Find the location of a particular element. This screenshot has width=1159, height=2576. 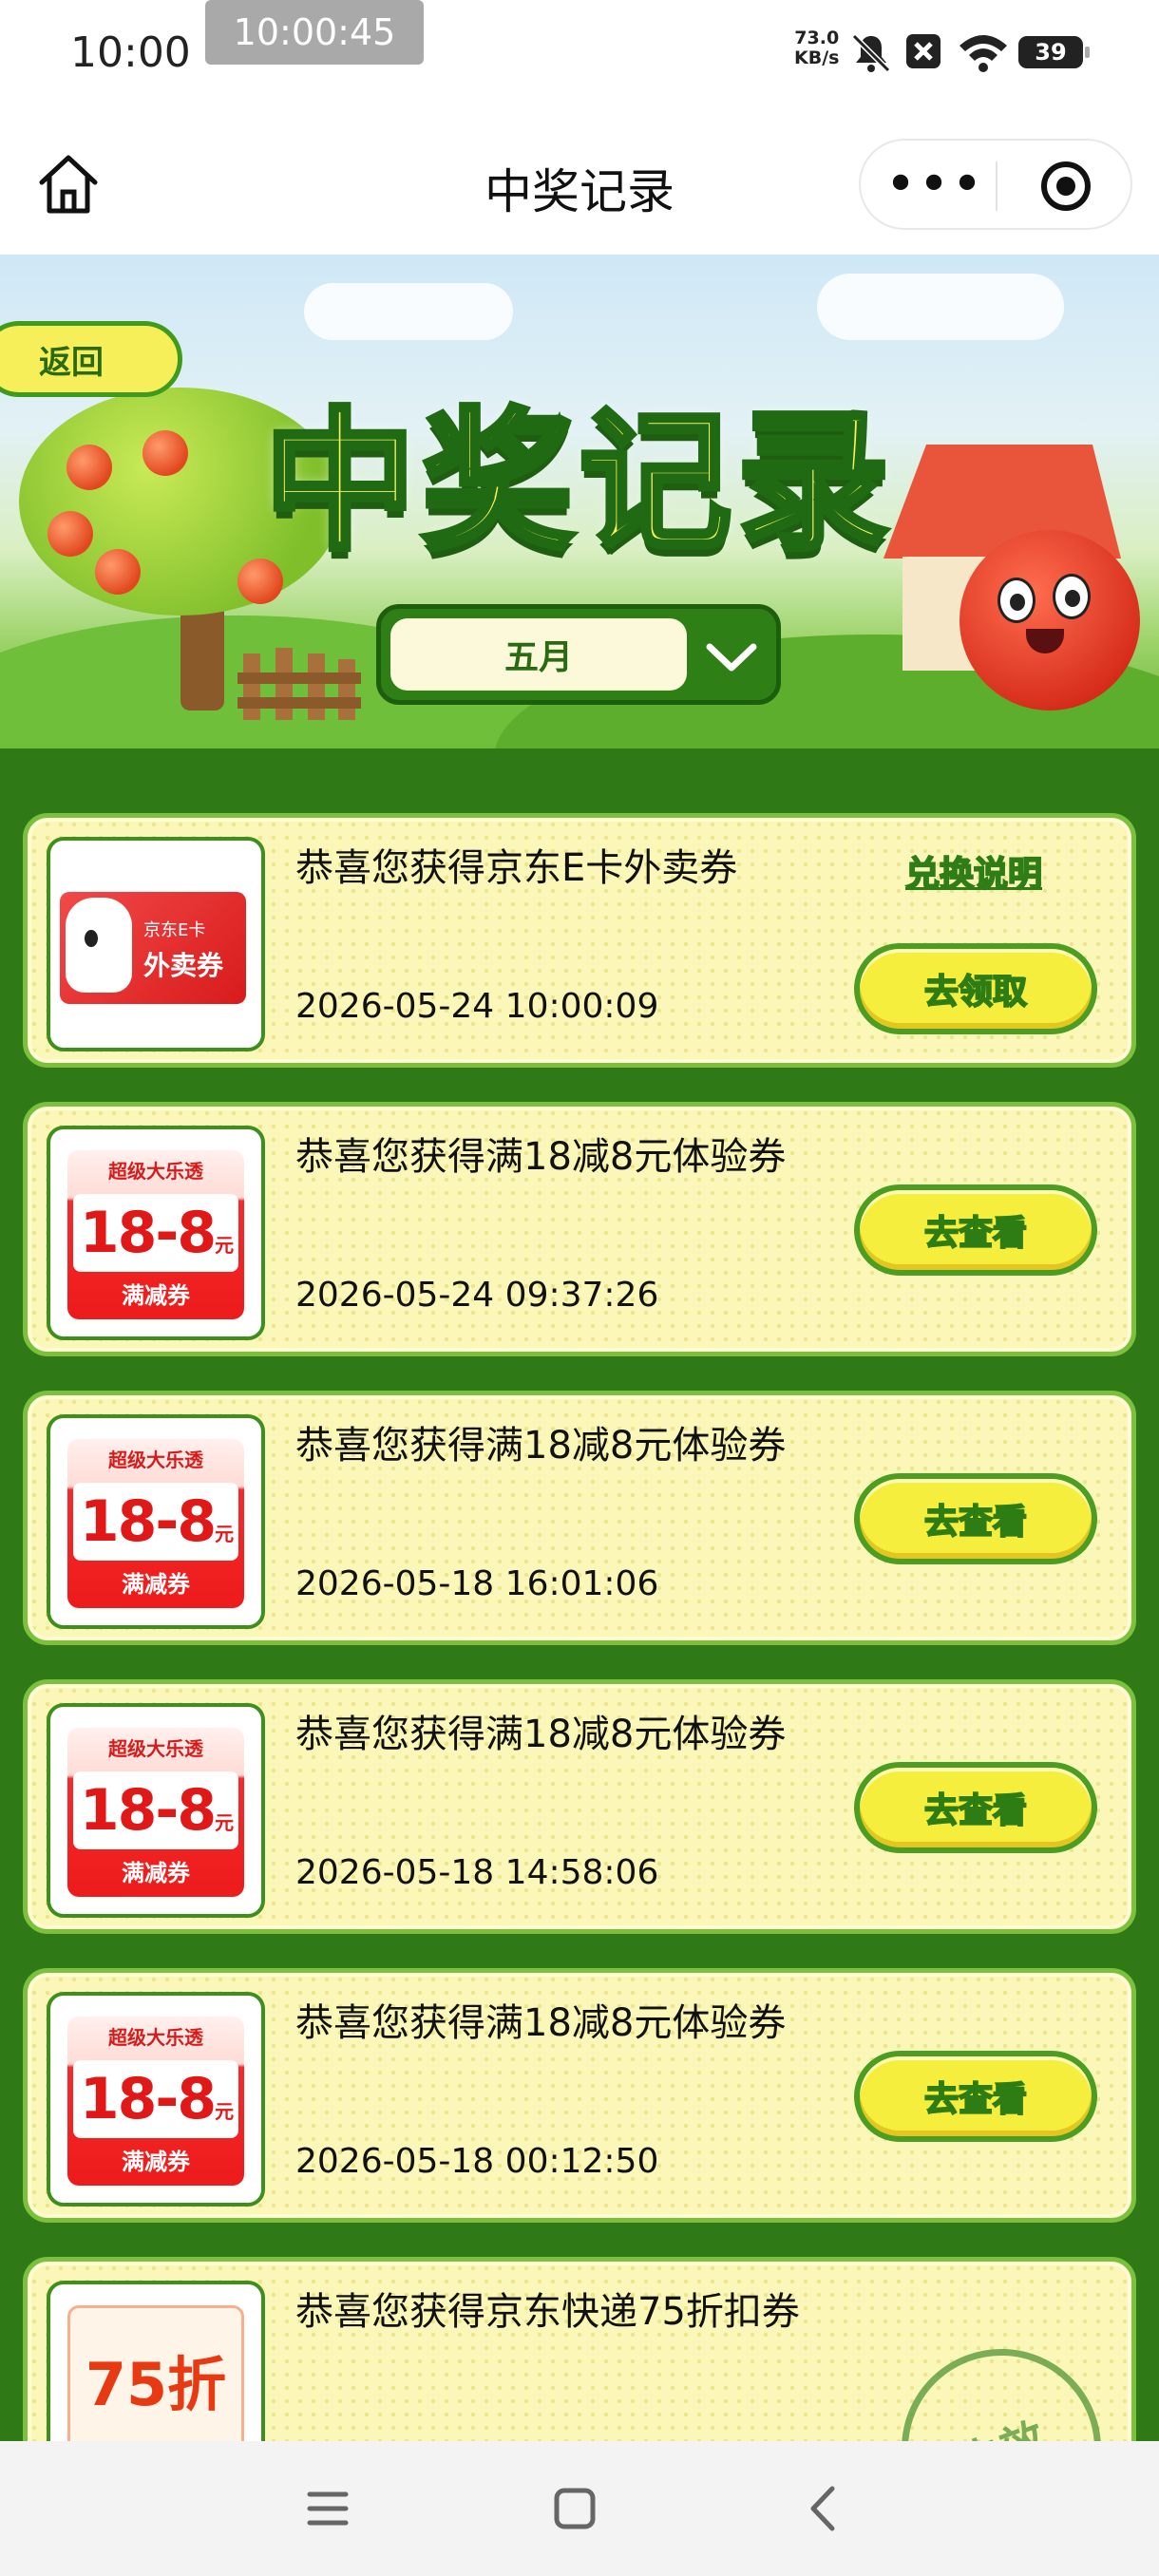

prize-thumbnail: 京东E卡 外卖券 is located at coordinates (156, 944).